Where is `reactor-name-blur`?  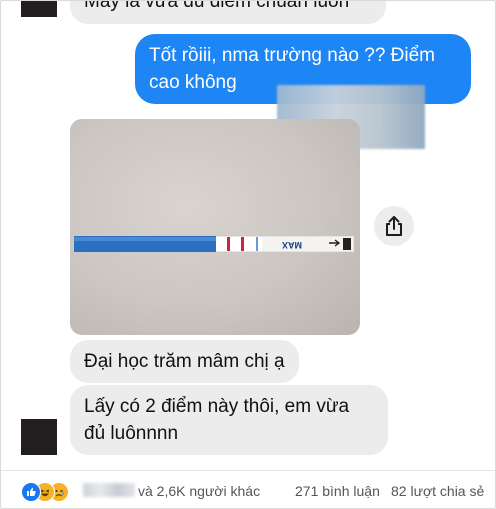
reactor-name-blur is located at coordinates (109, 490).